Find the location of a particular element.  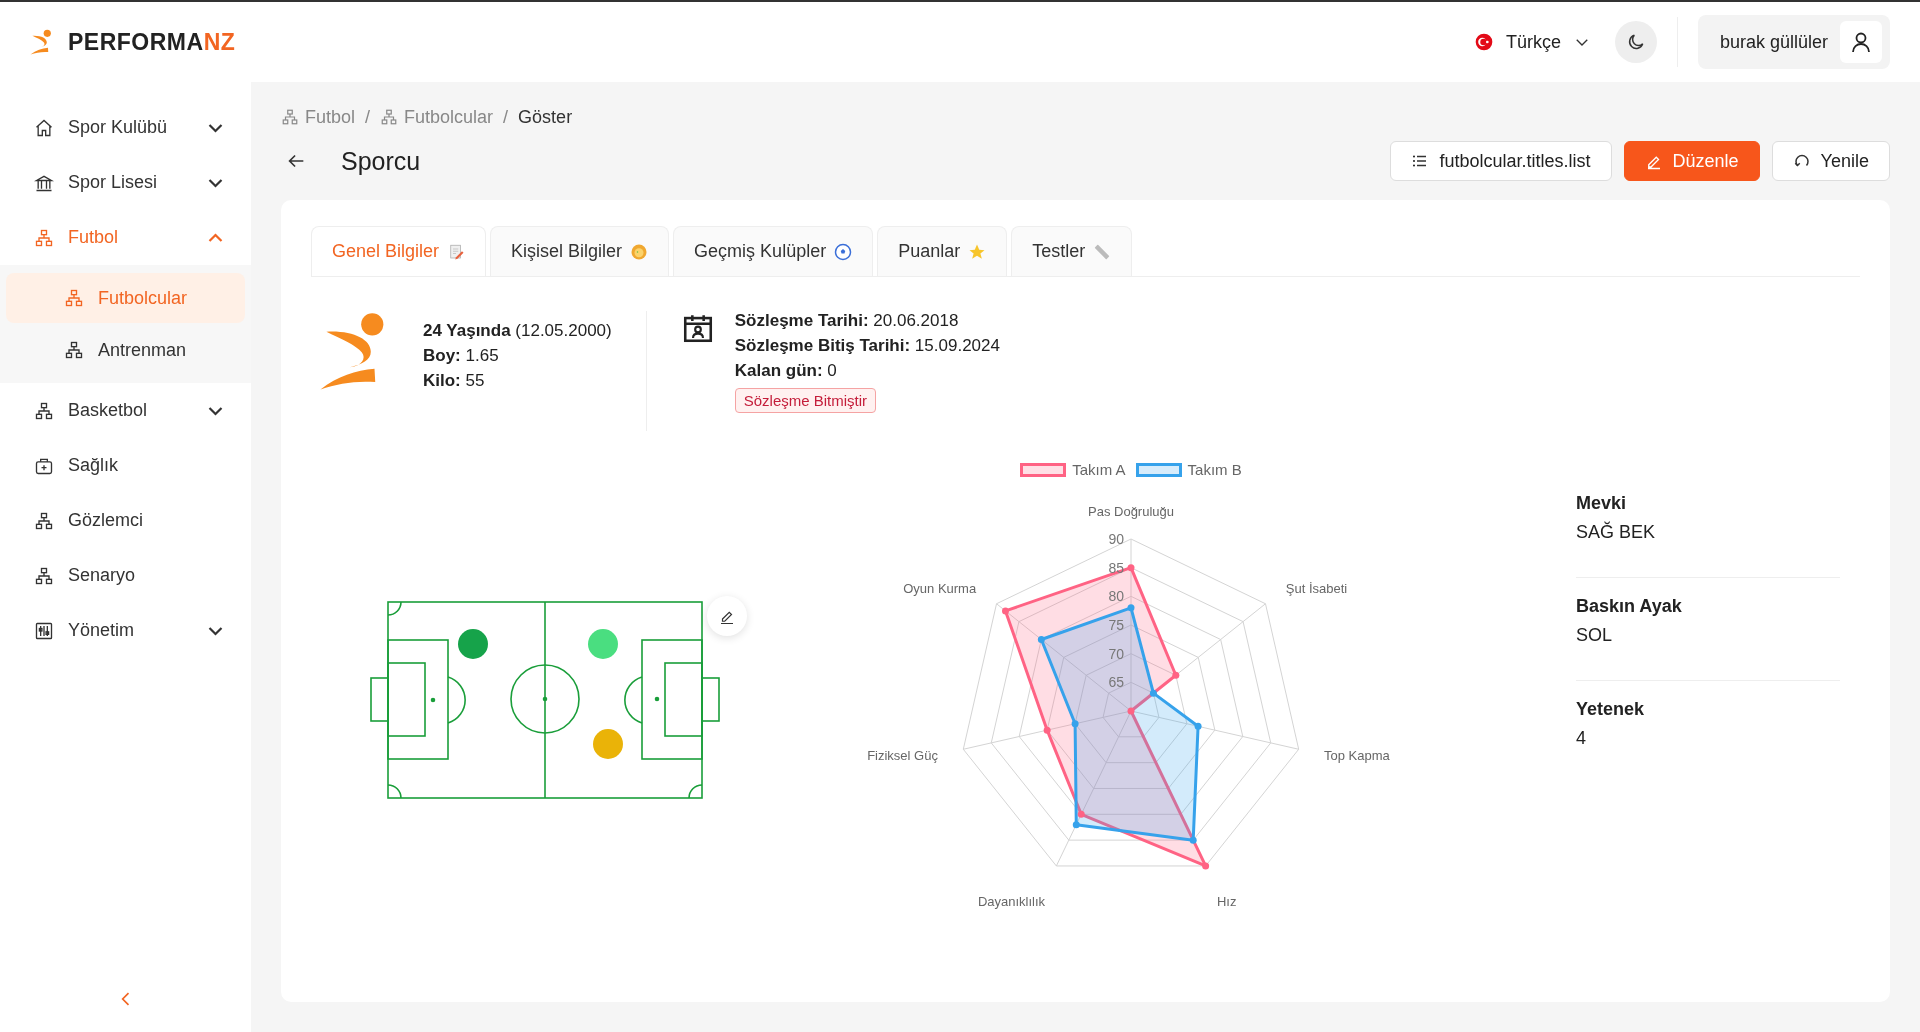

tick-label: 75 is located at coordinates (1116, 625).